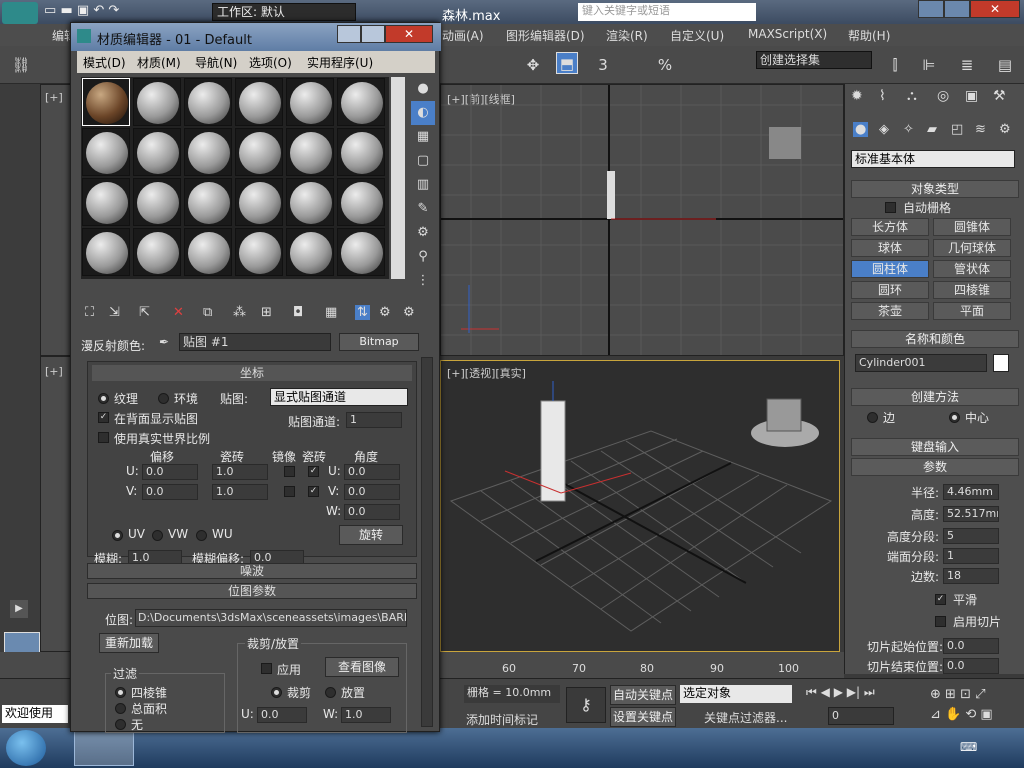  What do you see at coordinates (784, 415) in the screenshot?
I see `viewcube-perspective` at bounding box center [784, 415].